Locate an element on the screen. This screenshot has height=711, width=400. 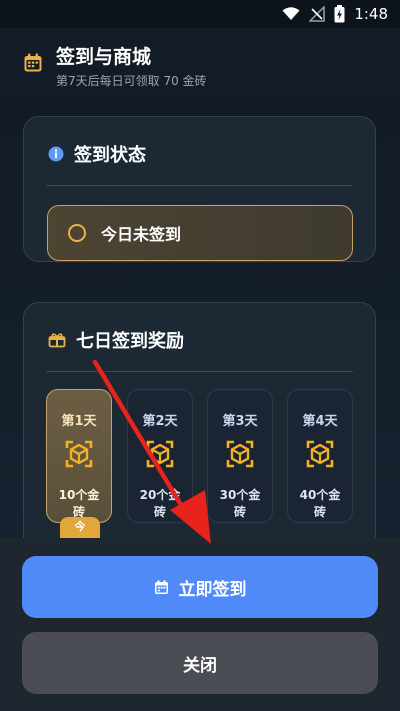
wifi-icon is located at coordinates (291, 13).